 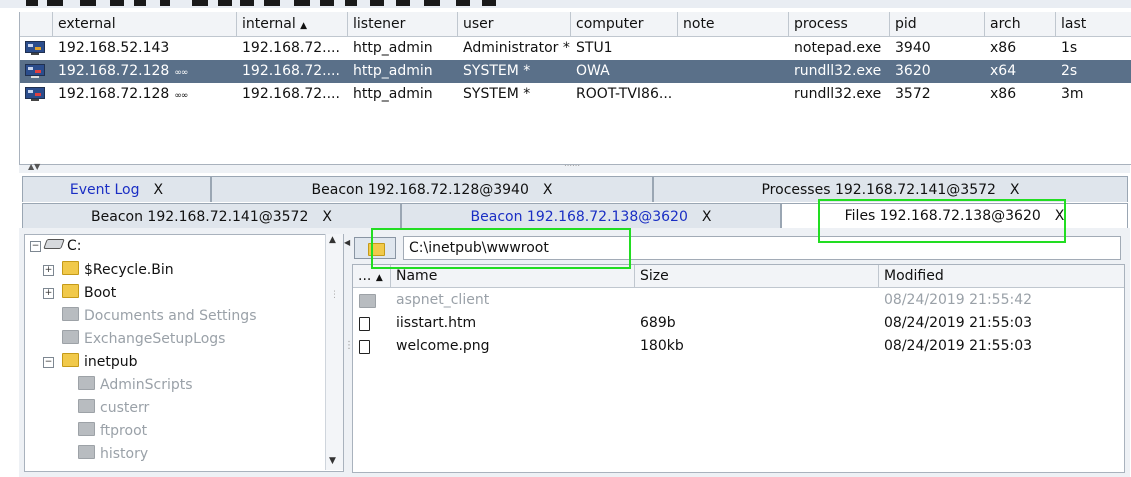 I want to click on toolbar-keys-icon, so click(x=247, y=3).